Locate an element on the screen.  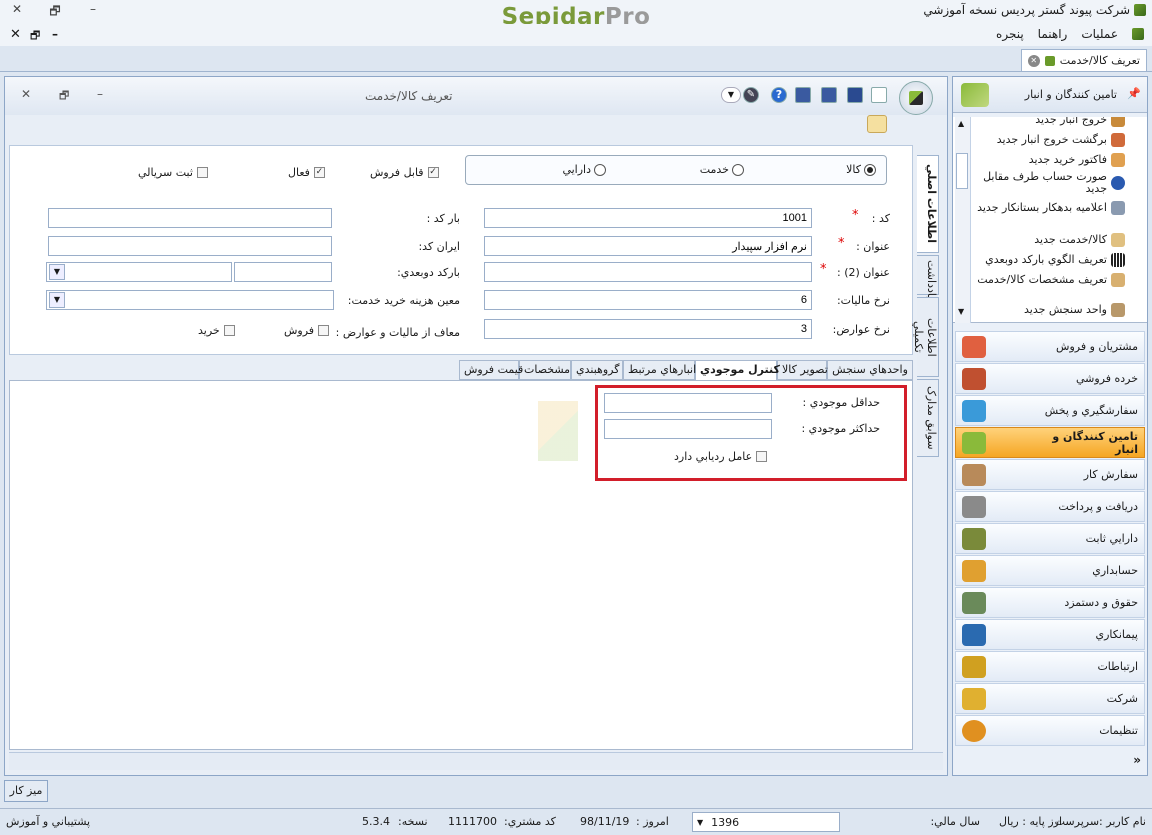
nav-list-scrollbar: ▲ ▼ is located at coordinates (963, 220).